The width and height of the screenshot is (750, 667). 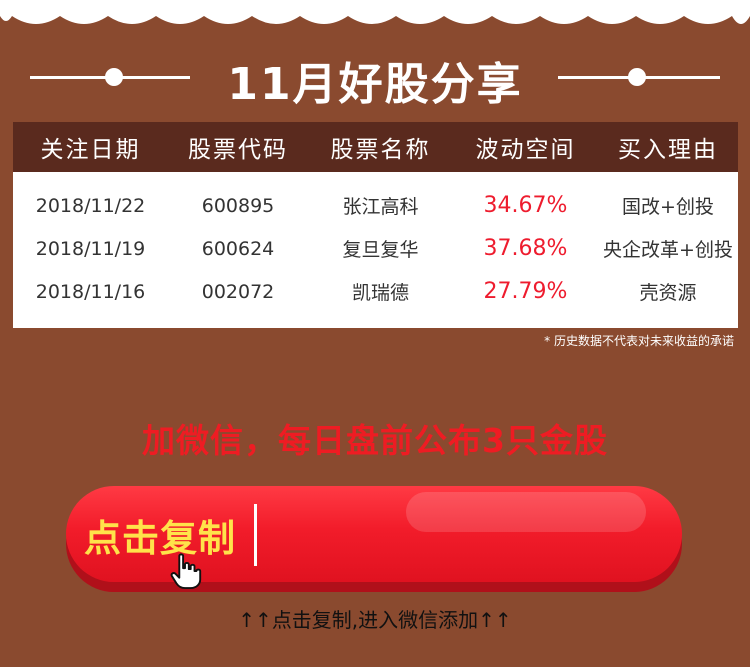 What do you see at coordinates (668, 250) in the screenshot?
I see `cell-reason: 央企改革+创投` at bounding box center [668, 250].